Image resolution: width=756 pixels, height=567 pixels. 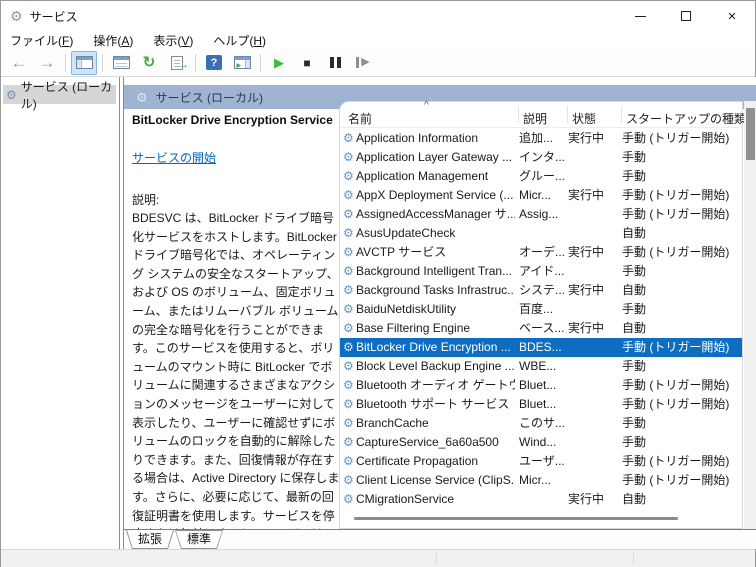 What do you see at coordinates (406, 309) in the screenshot?
I see `service-name: BaiduNetdiskUtility` at bounding box center [406, 309].